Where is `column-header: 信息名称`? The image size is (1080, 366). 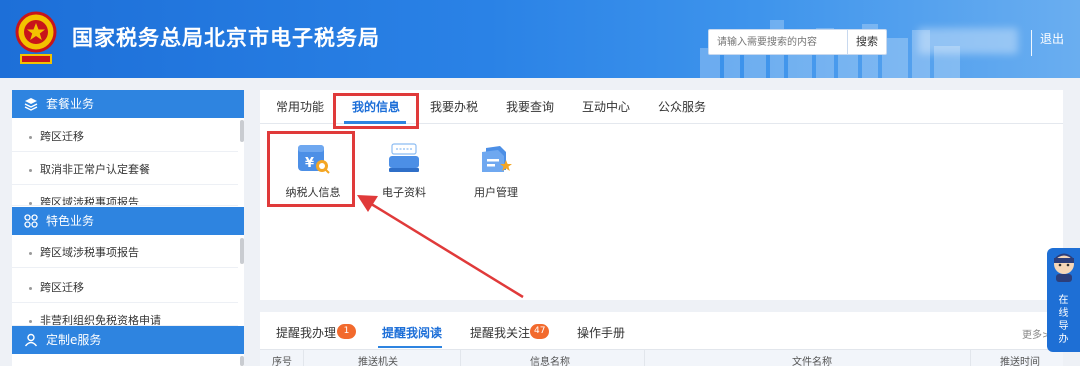
column-header: 信息名称 is located at coordinates (550, 361).